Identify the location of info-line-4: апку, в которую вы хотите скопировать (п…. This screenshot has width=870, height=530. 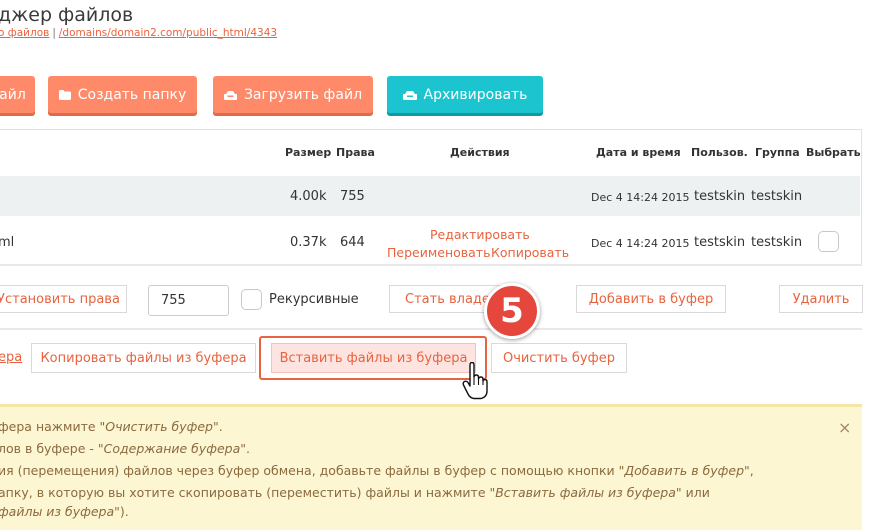
(355, 492).